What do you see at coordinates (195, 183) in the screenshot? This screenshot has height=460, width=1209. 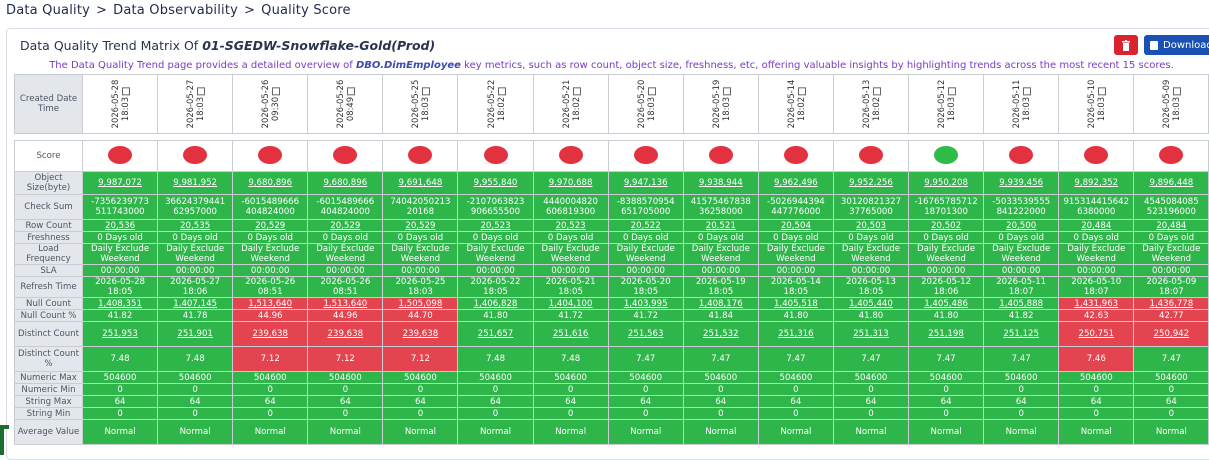 I see `object-size-cell: 9,981,952` at bounding box center [195, 183].